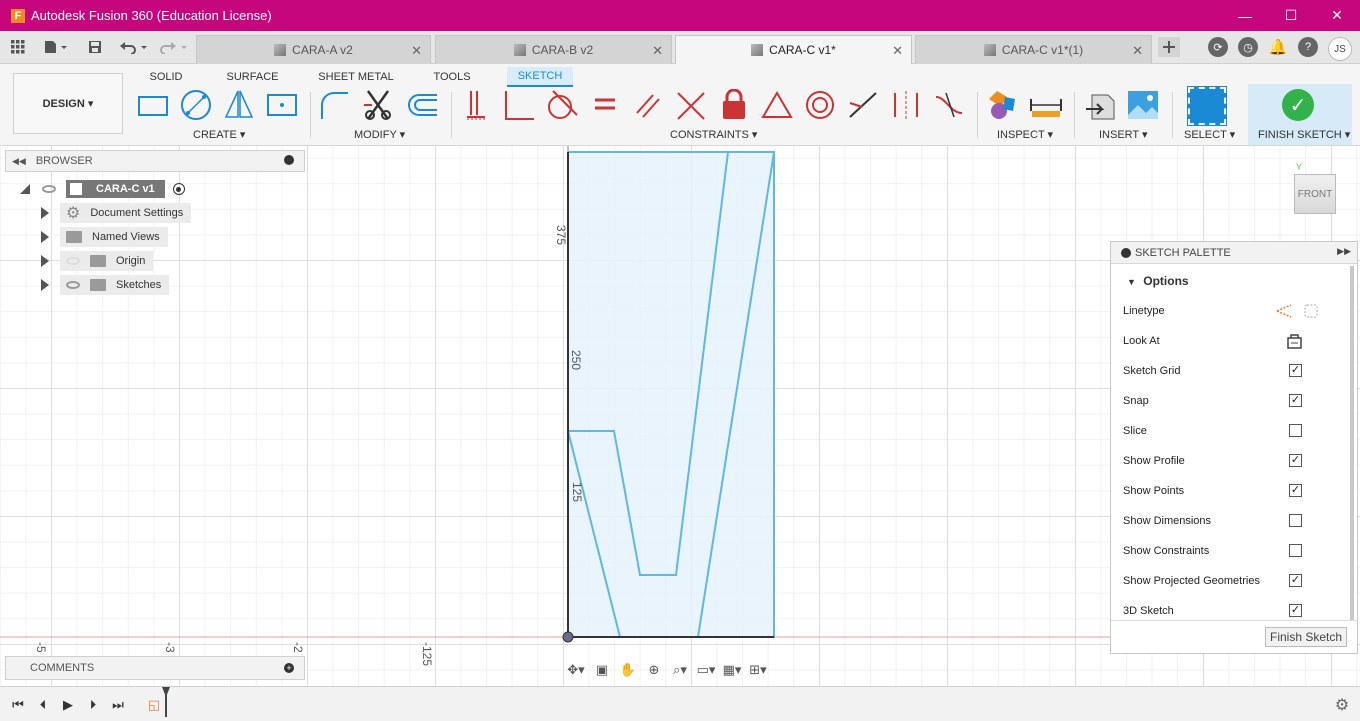  Describe the element at coordinates (1278, 47) in the screenshot. I see `notifications-icon: 🔔` at that location.